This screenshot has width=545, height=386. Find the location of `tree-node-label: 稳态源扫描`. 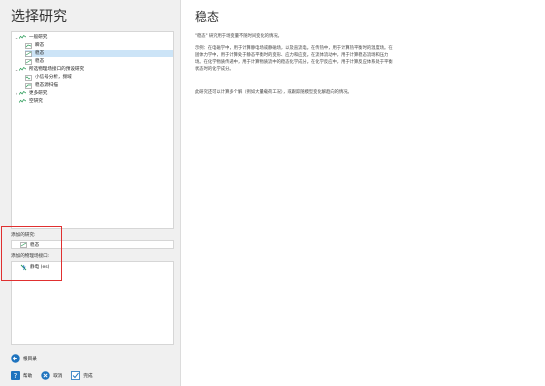

tree-node-label: 稳态源扫描 is located at coordinates (46, 85).